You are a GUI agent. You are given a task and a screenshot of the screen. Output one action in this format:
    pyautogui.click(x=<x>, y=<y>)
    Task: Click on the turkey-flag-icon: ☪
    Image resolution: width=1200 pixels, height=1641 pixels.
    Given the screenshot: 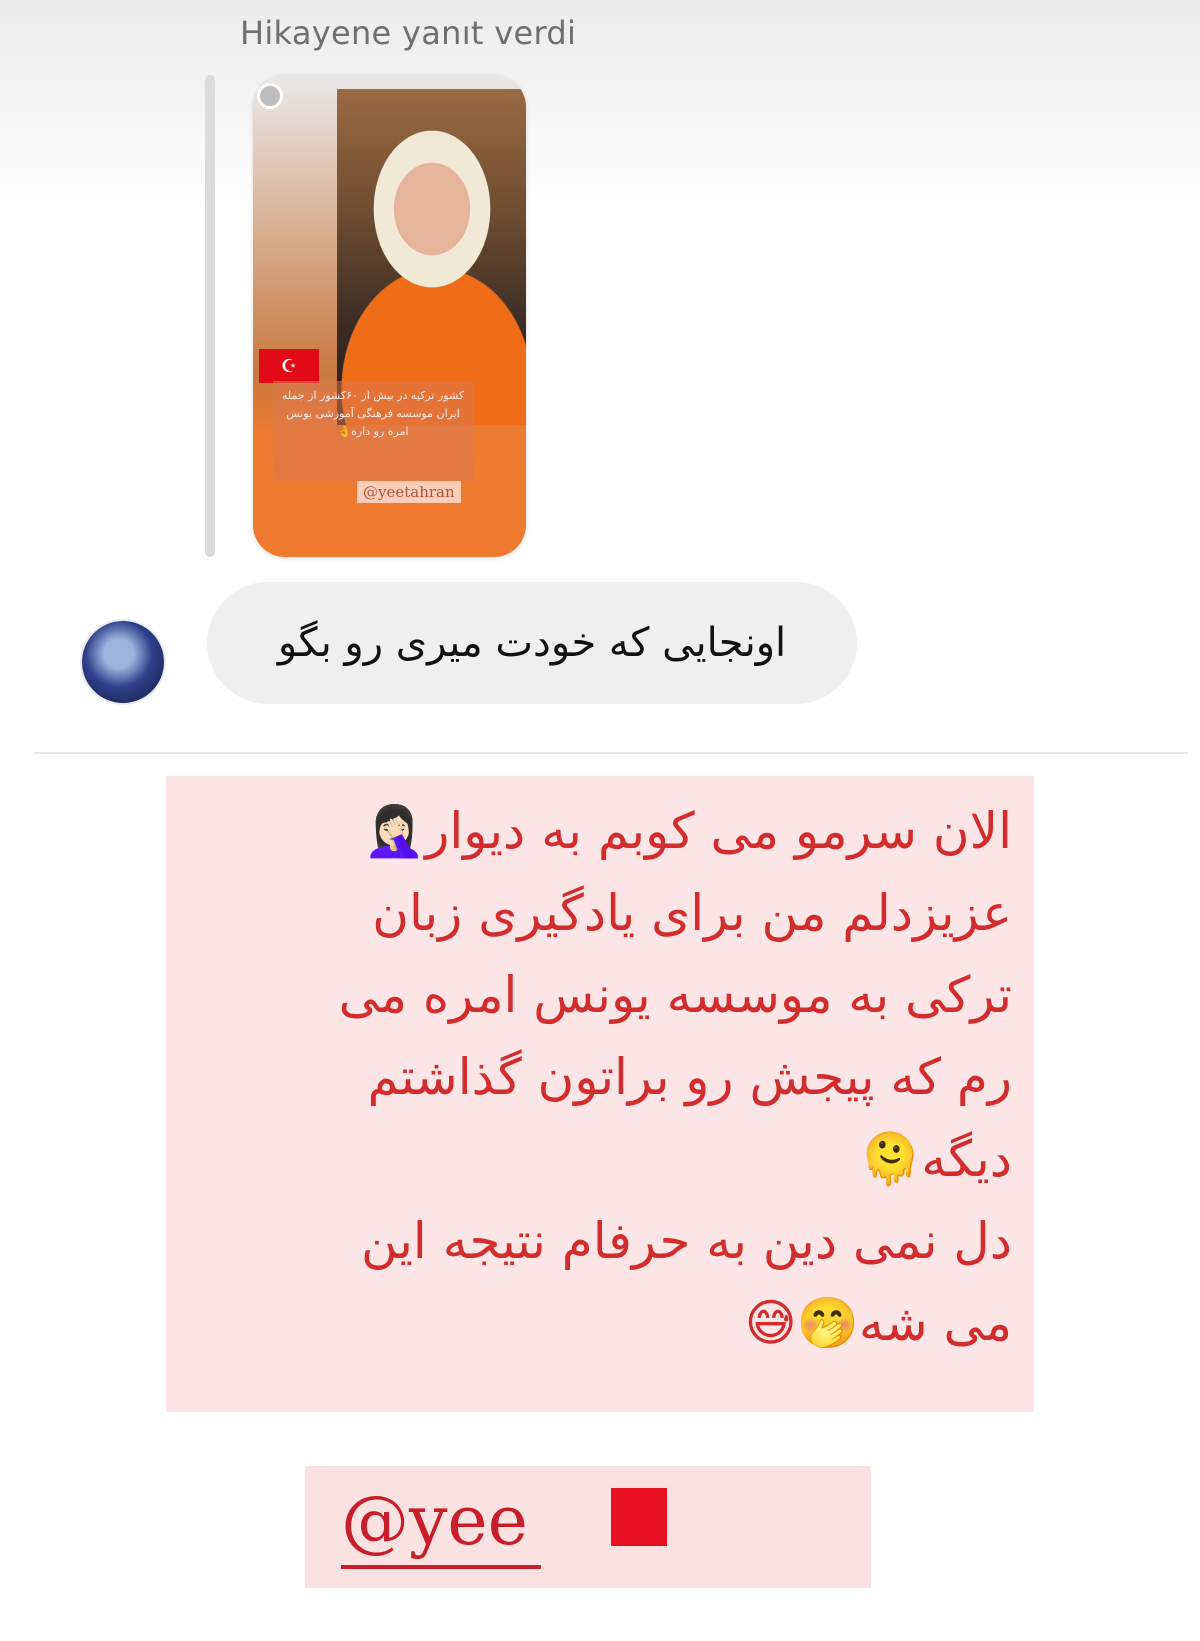 What is the action you would take?
    pyautogui.click(x=289, y=366)
    